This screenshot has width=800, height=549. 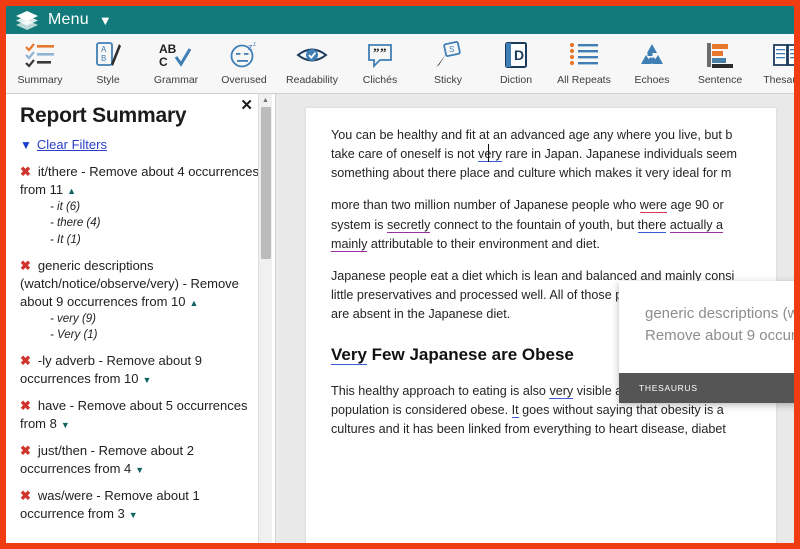 I want to click on toolbar-label: Style, so click(x=108, y=80).